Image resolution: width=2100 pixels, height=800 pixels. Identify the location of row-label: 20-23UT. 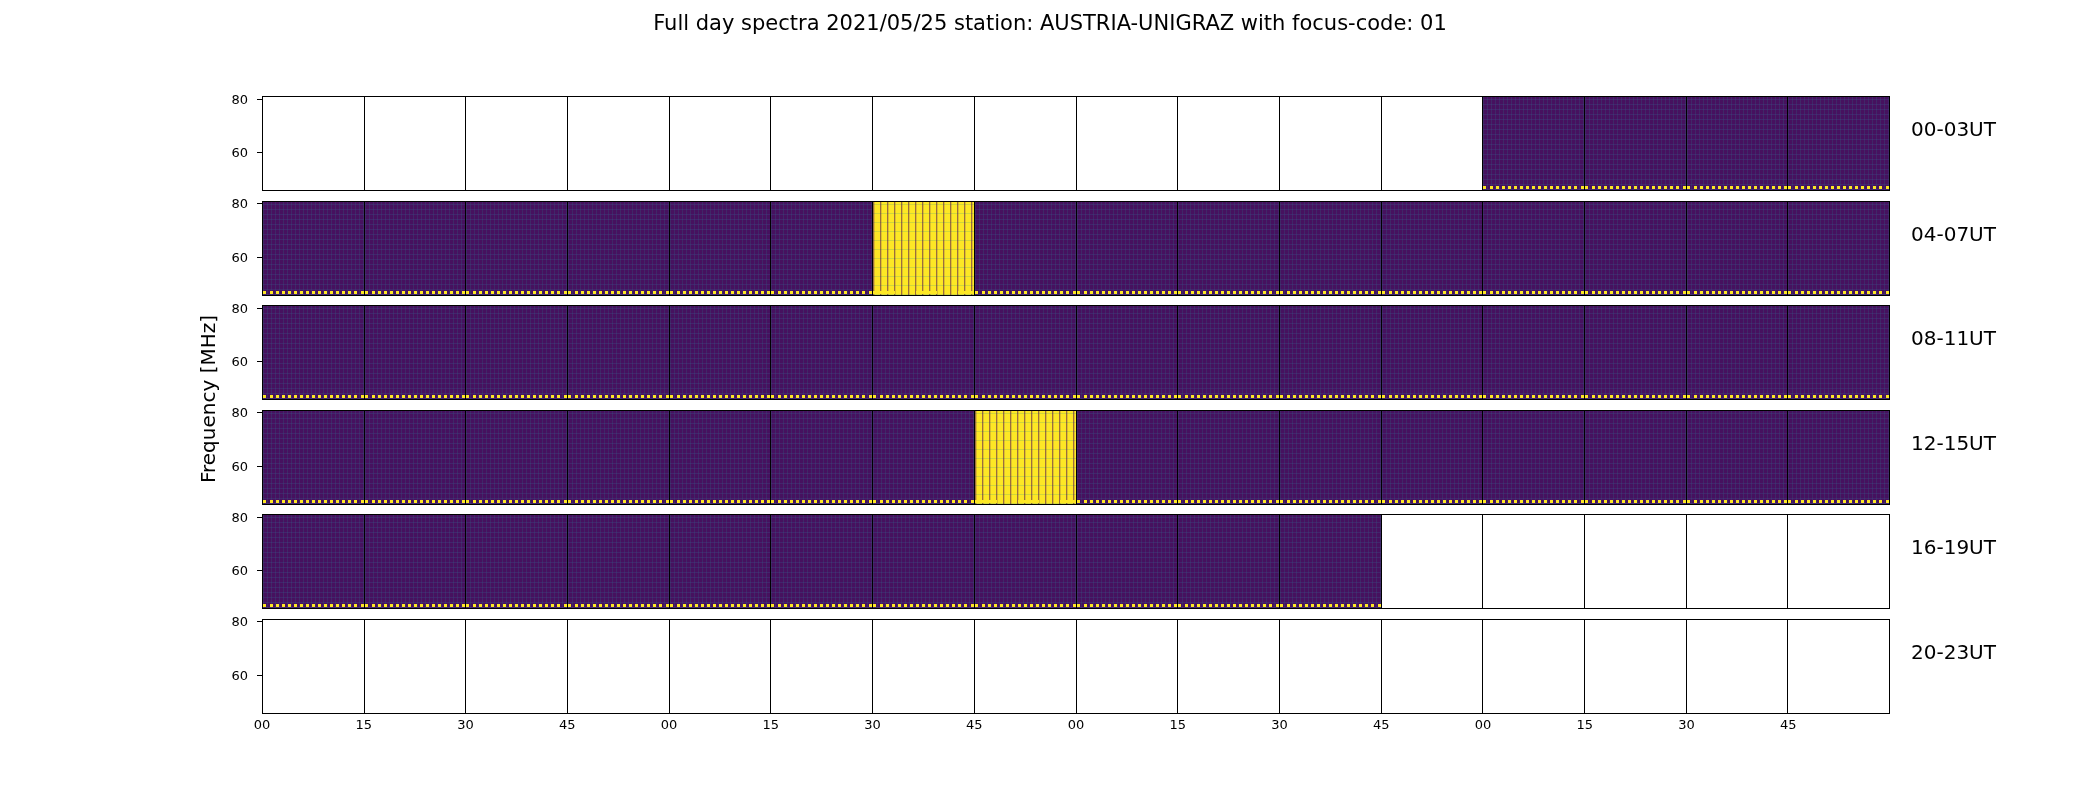
(1953, 652).